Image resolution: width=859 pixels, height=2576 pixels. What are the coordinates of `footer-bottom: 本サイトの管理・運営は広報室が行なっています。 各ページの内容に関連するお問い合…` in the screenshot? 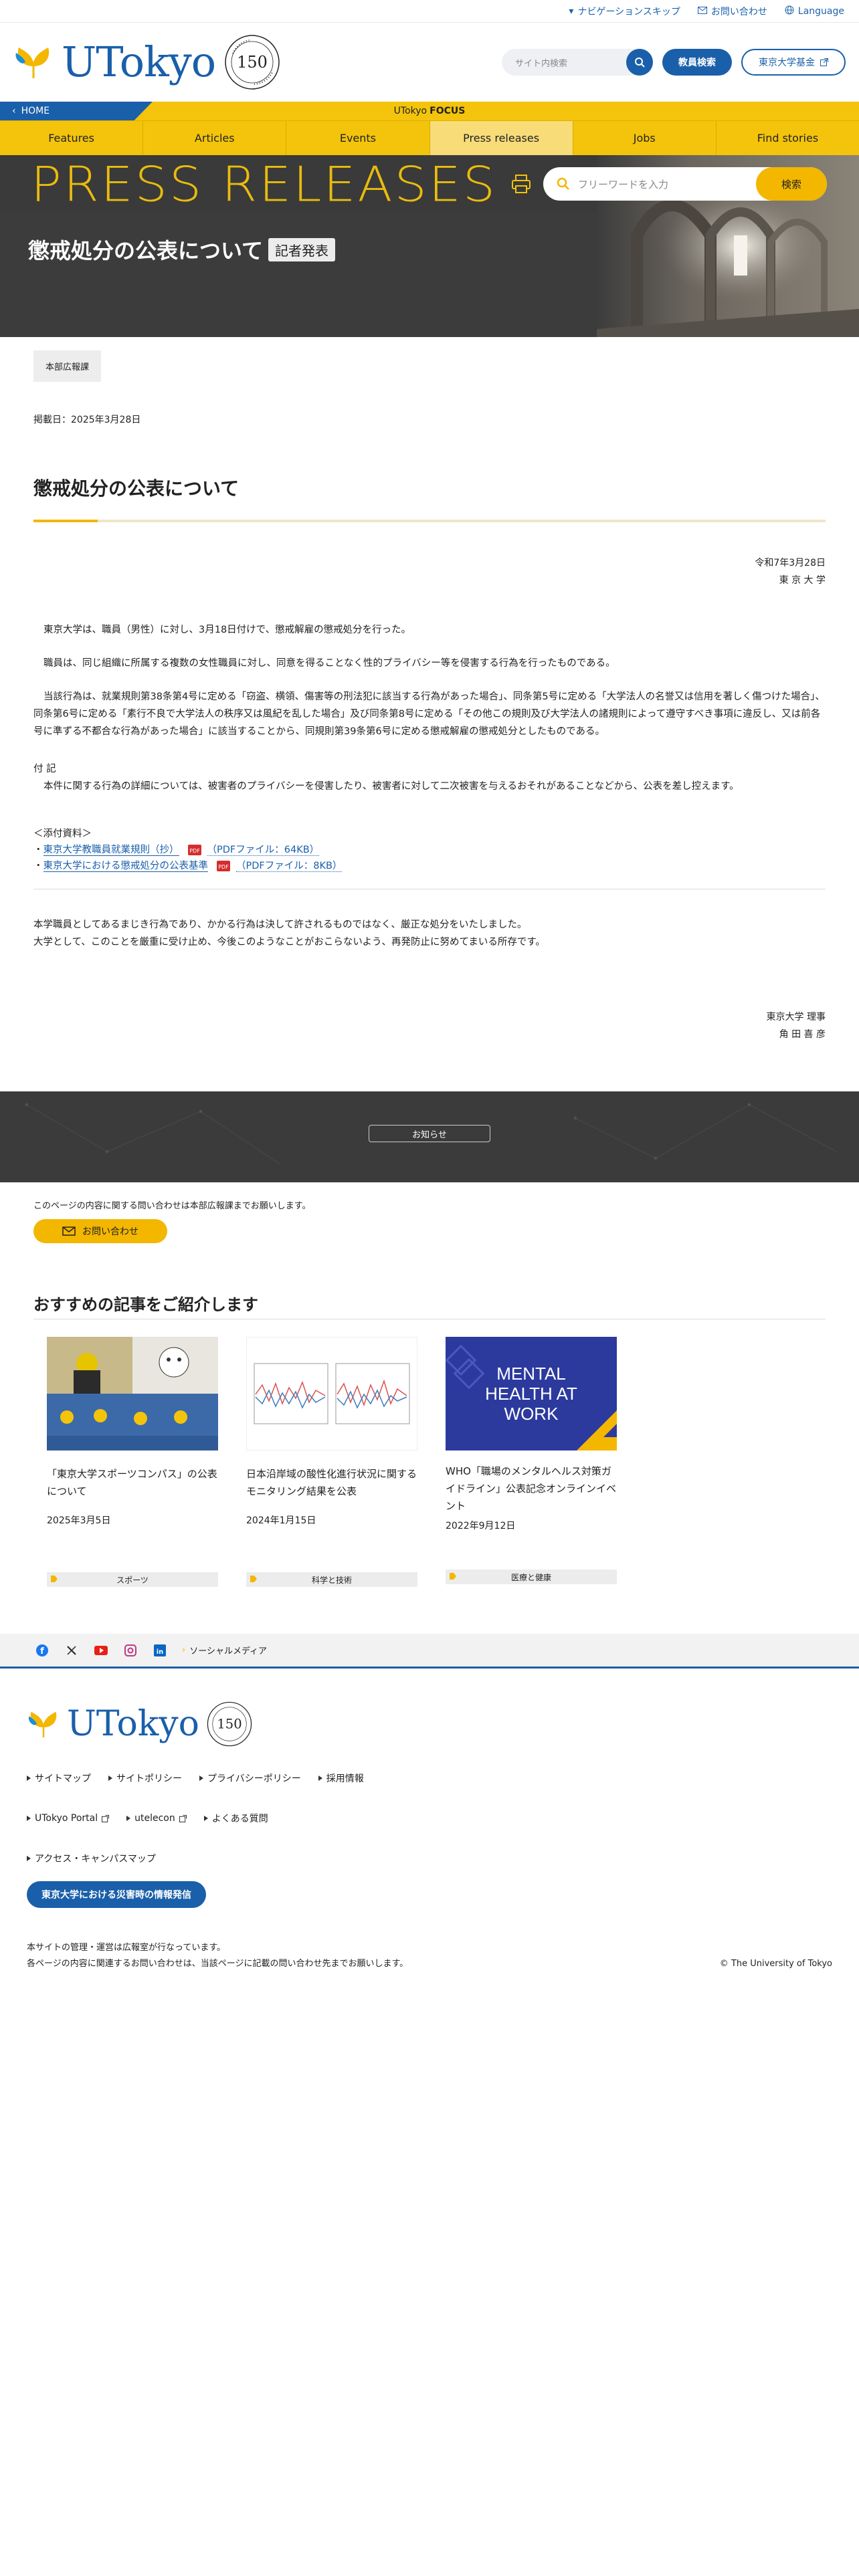 It's located at (429, 1956).